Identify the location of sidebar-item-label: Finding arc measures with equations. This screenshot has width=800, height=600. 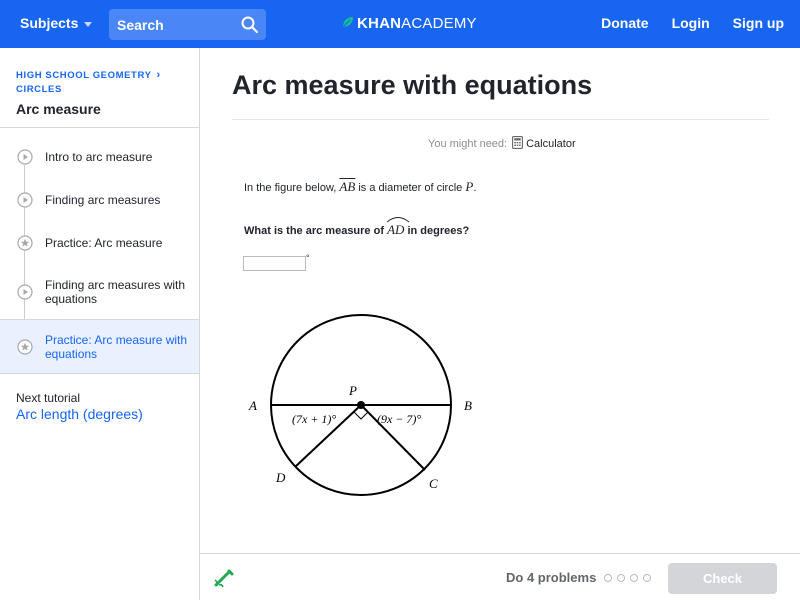
(115, 291).